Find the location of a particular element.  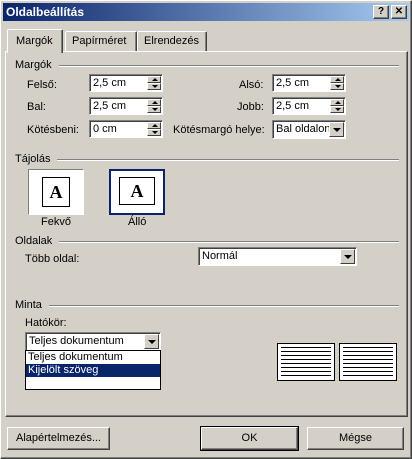

pages-section-label: Oldalak is located at coordinates (34, 241).